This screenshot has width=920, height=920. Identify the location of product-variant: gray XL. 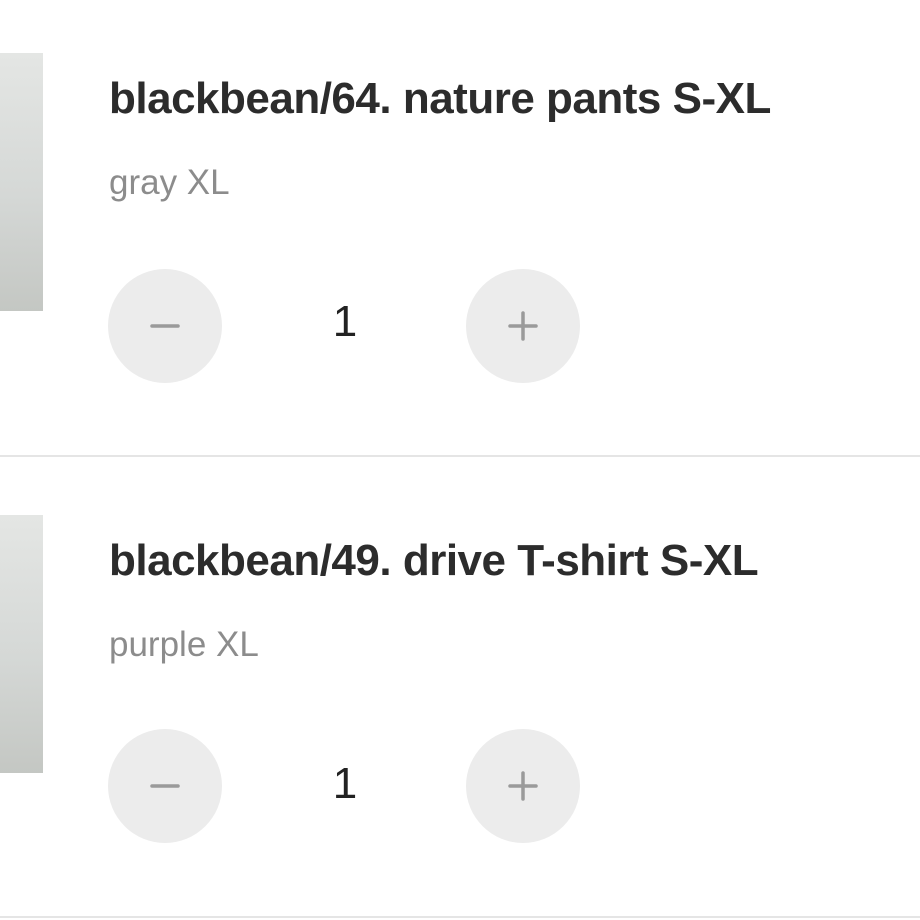
(169, 182).